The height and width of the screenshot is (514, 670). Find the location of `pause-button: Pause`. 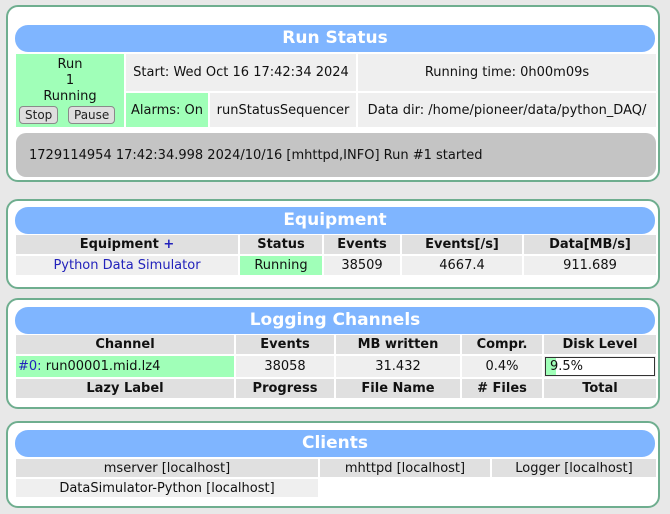

pause-button: Pause is located at coordinates (92, 115).